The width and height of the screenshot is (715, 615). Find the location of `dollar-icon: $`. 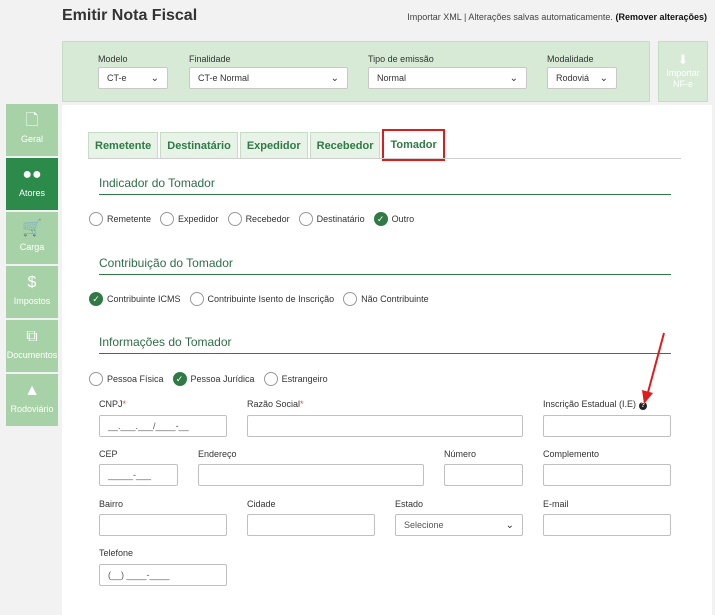

dollar-icon: $ is located at coordinates (32, 282).